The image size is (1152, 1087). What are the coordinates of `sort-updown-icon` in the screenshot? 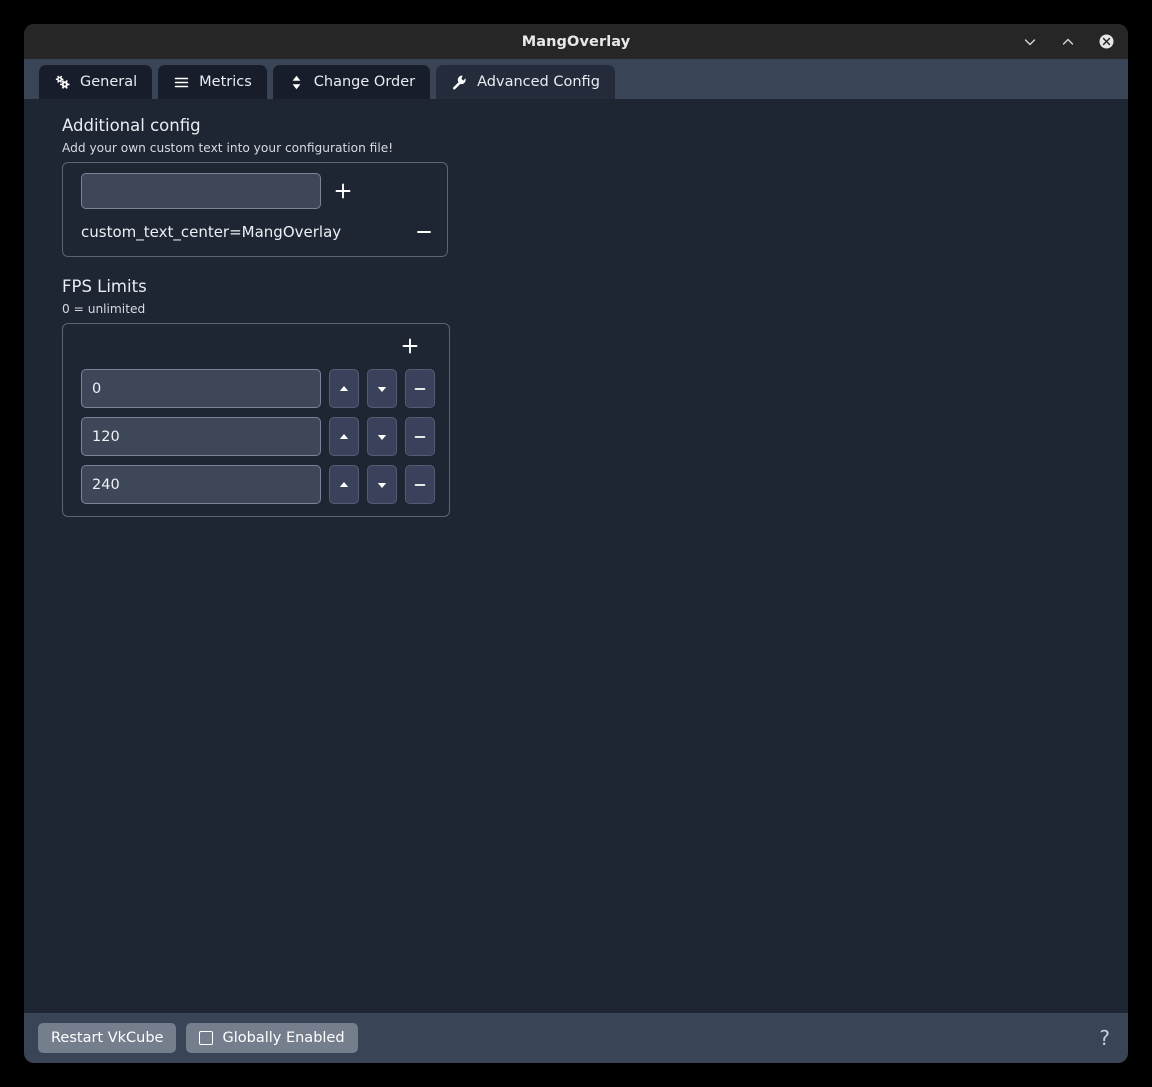 It's located at (296, 82).